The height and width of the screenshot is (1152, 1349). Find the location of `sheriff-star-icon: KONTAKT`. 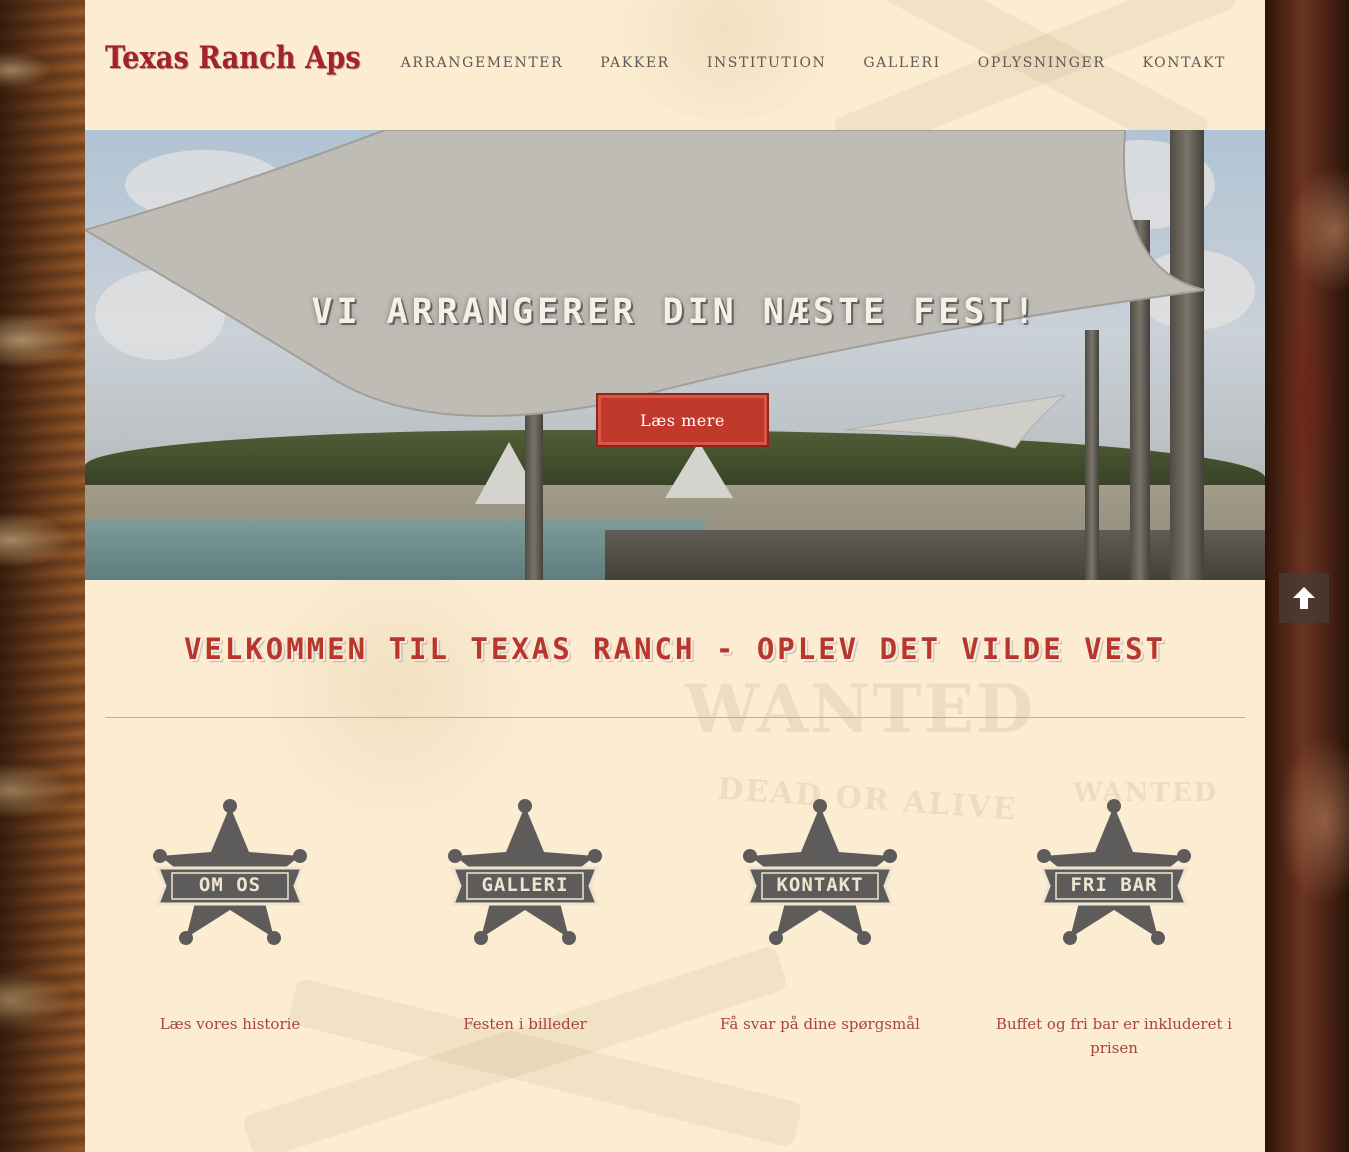

sheriff-star-icon: KONTAKT is located at coordinates (820, 873).